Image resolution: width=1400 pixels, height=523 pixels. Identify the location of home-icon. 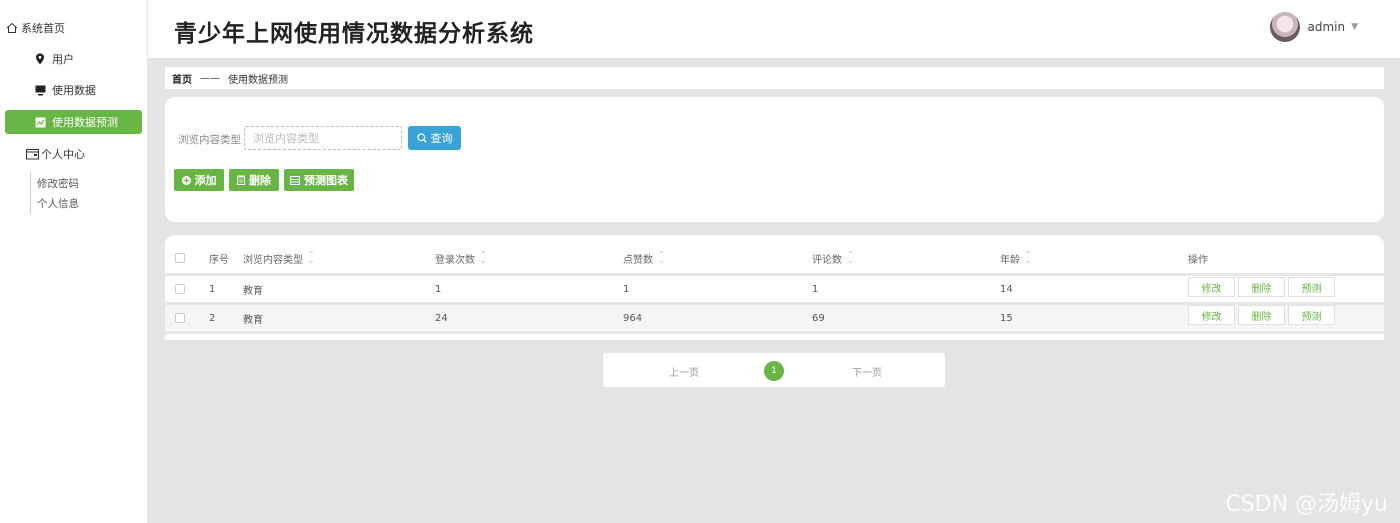
(12, 28).